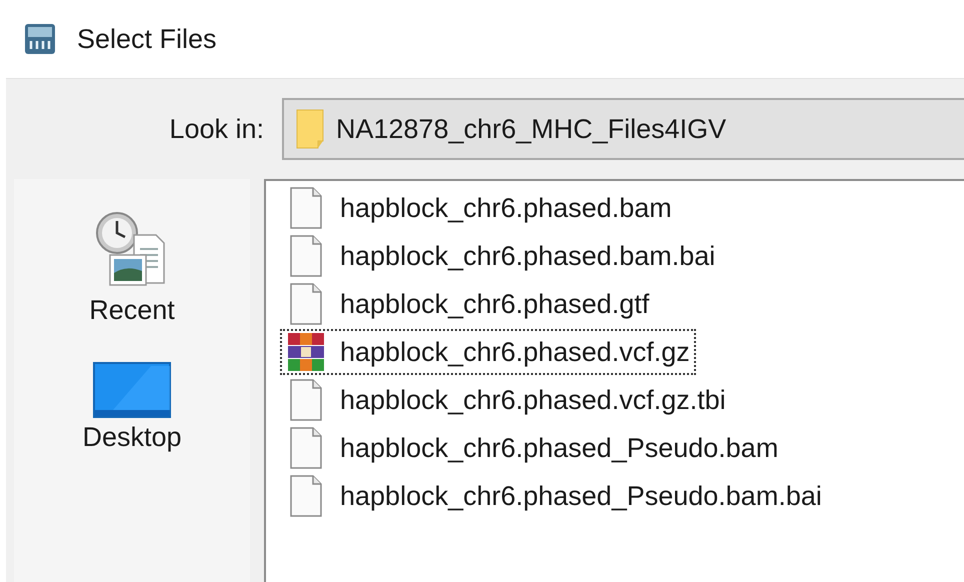  Describe the element at coordinates (132, 268) in the screenshot. I see `sidebar-item: Recent` at that location.